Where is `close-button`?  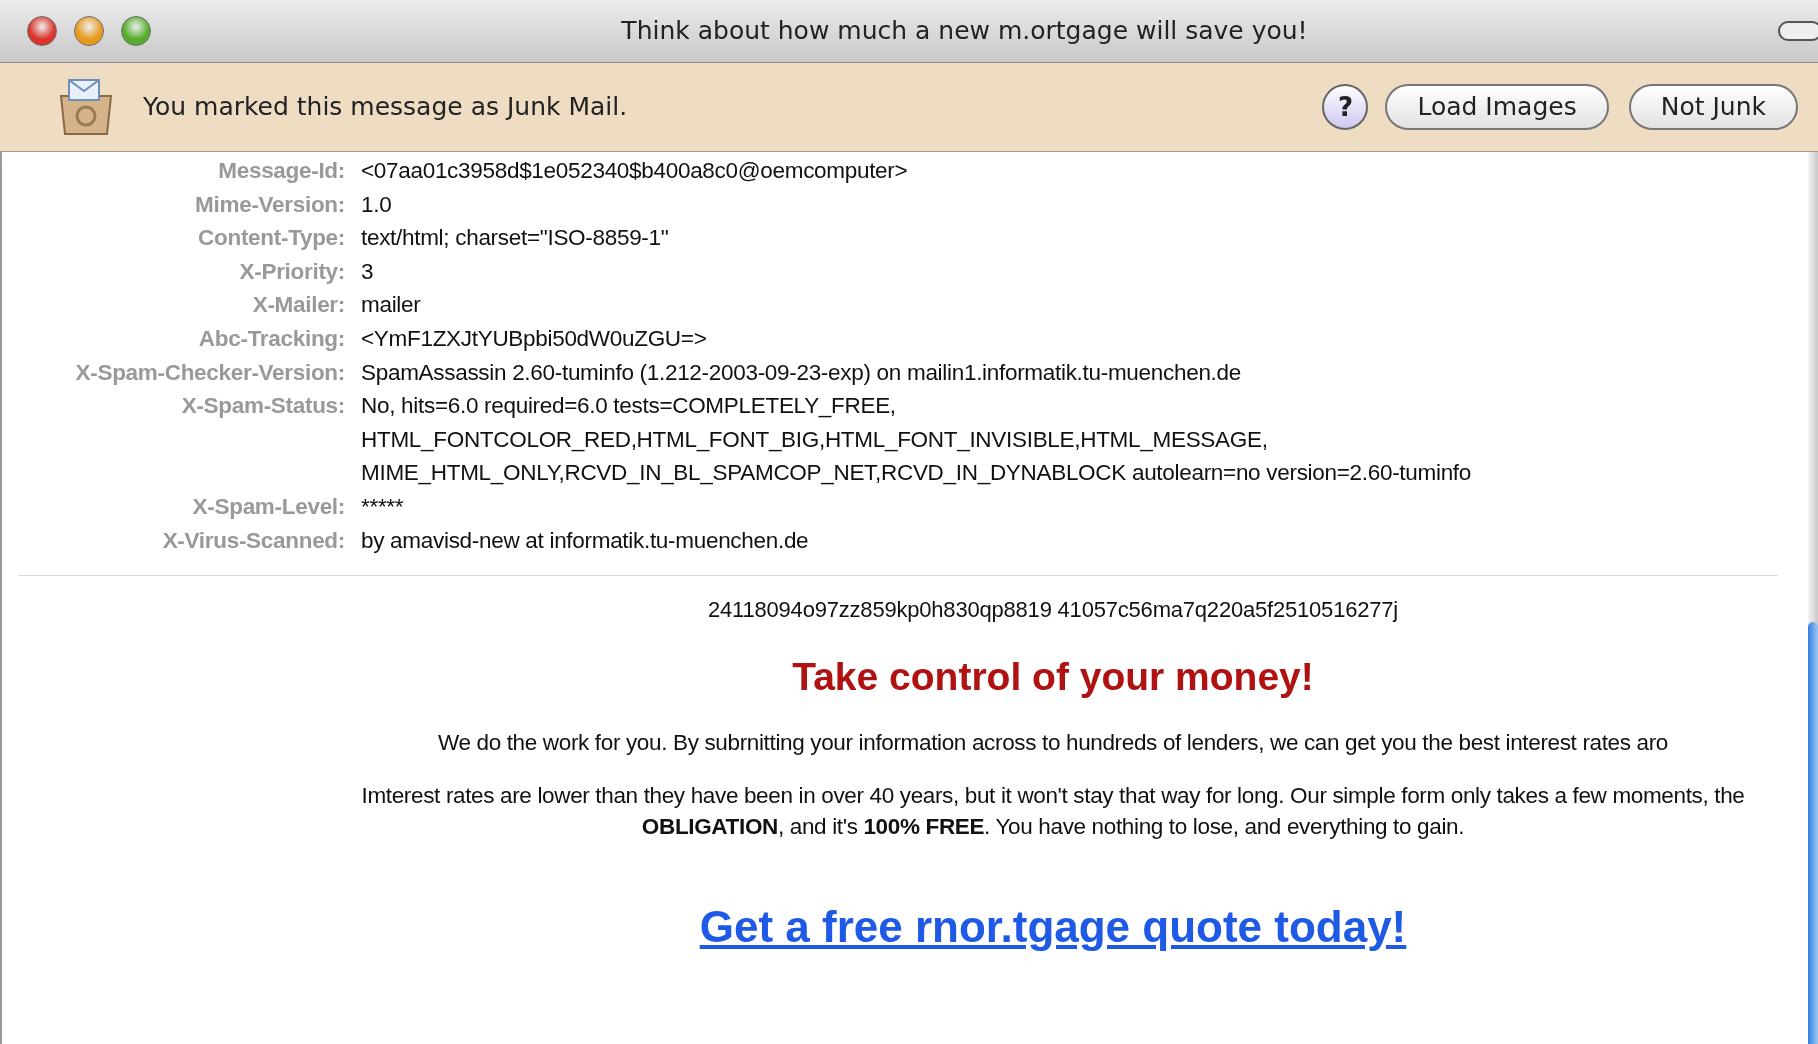 close-button is located at coordinates (42, 31).